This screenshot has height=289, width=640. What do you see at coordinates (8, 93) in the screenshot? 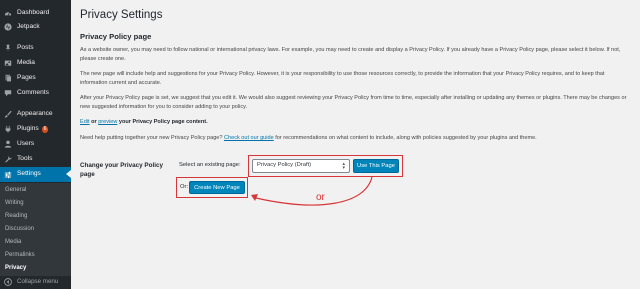
I see `comment-icon` at bounding box center [8, 93].